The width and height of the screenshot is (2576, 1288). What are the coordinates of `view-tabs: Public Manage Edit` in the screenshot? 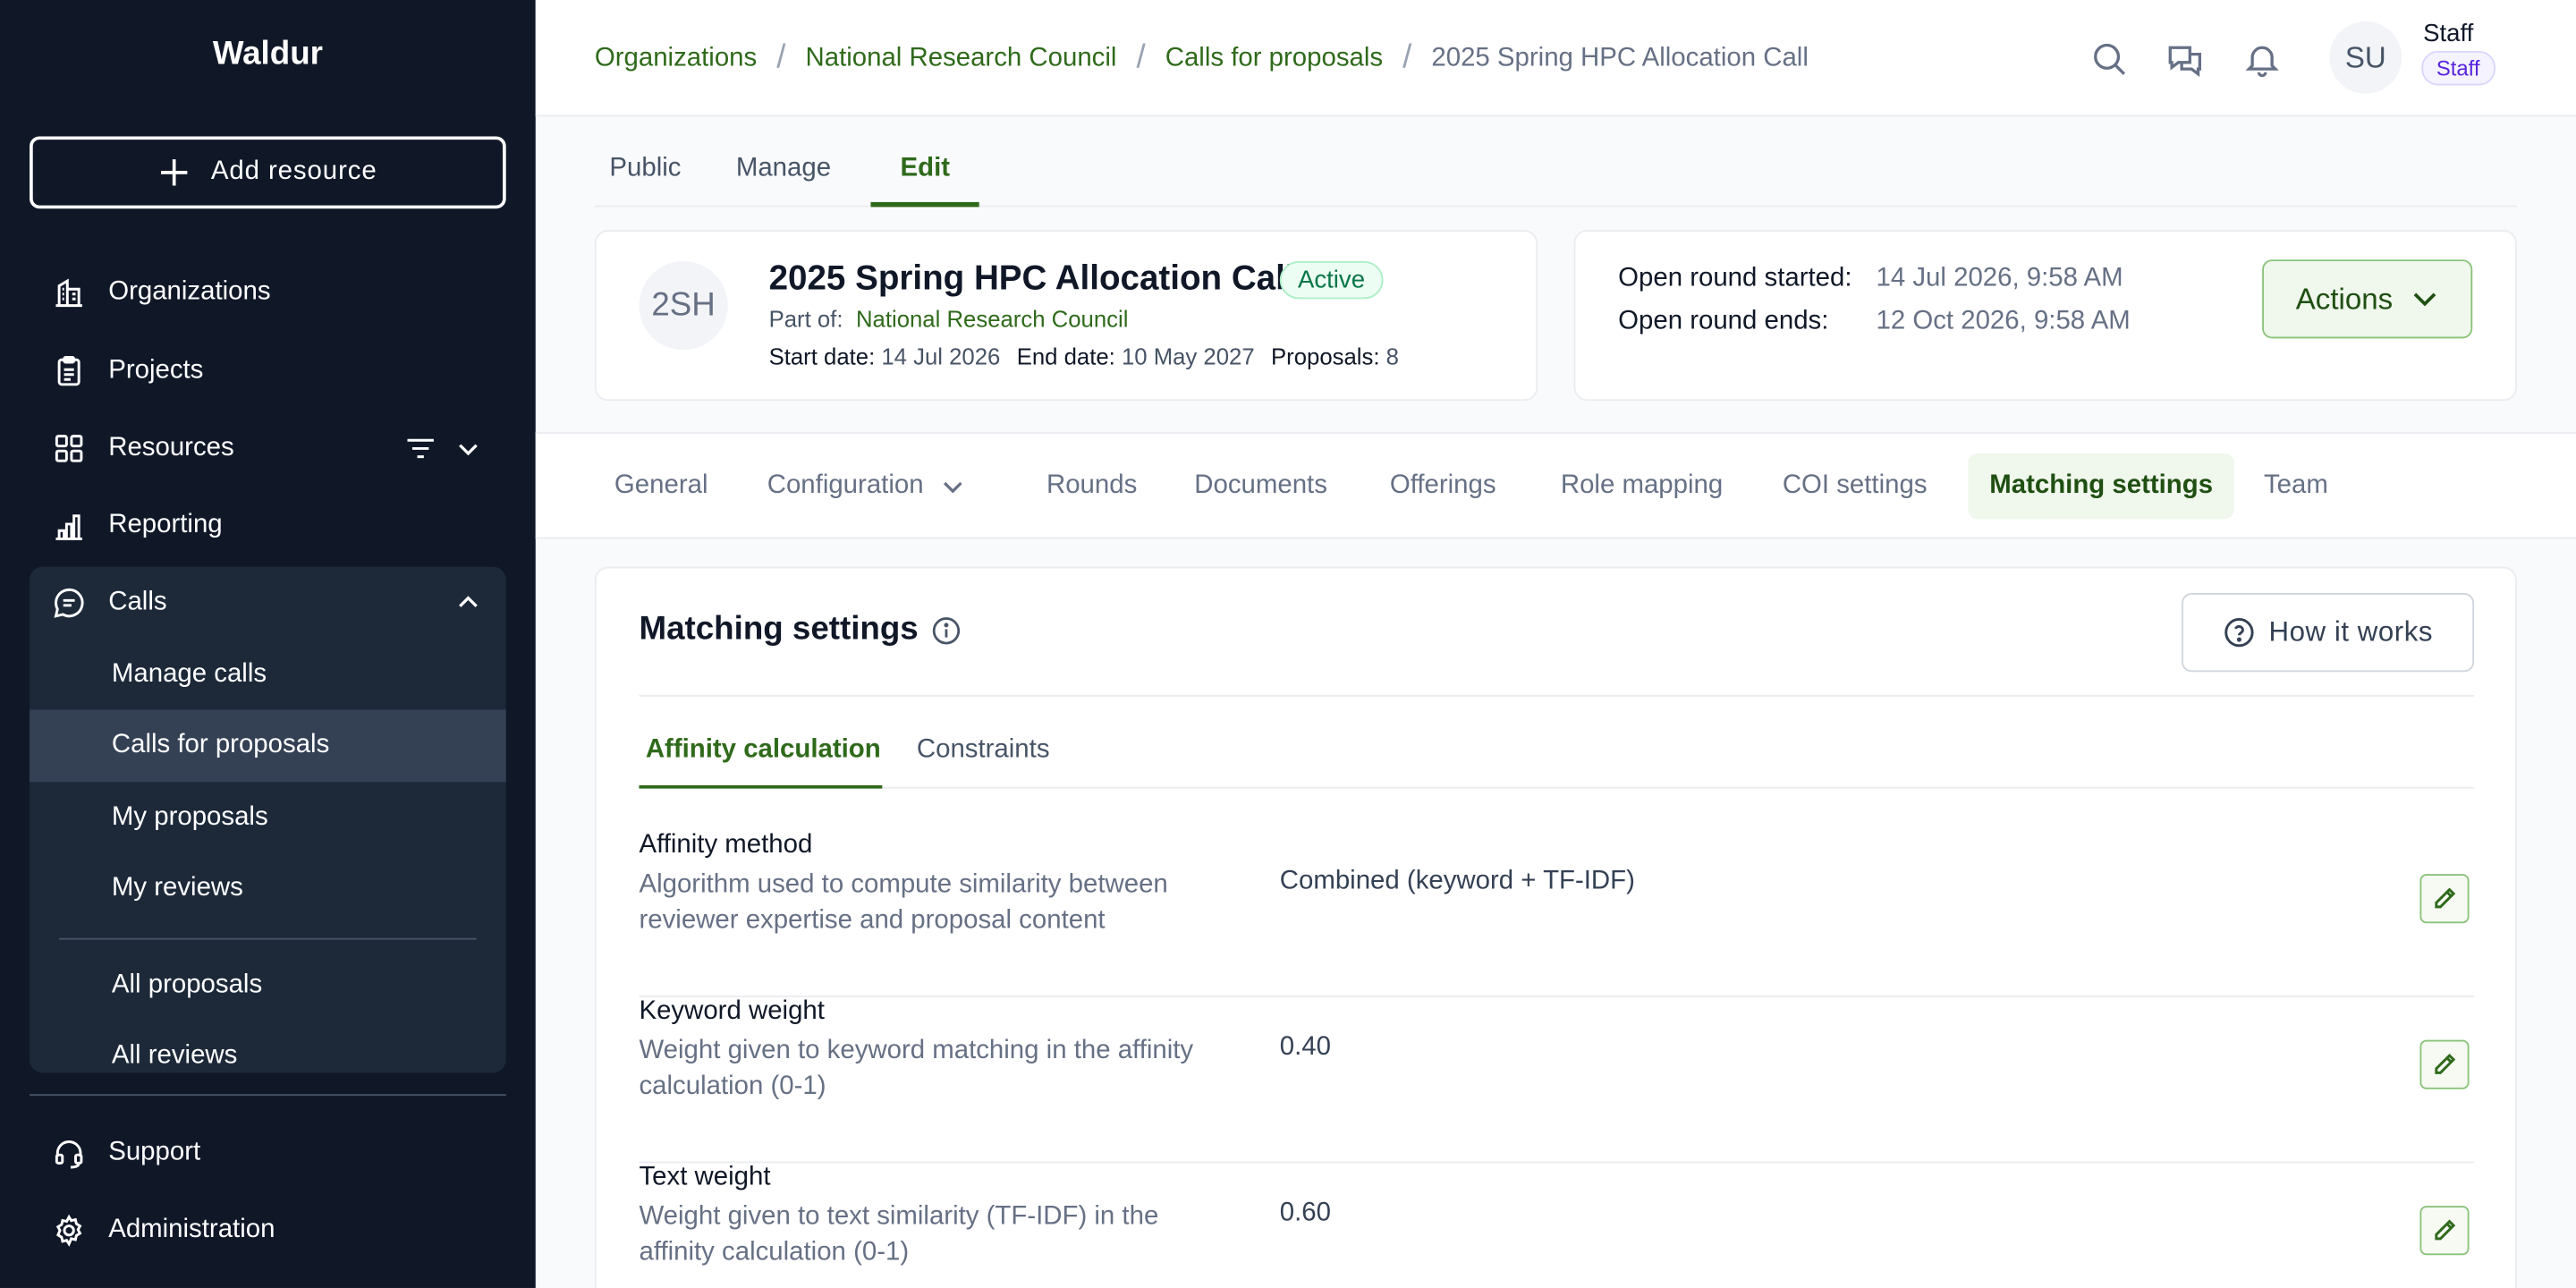 It's located at (1555, 163).